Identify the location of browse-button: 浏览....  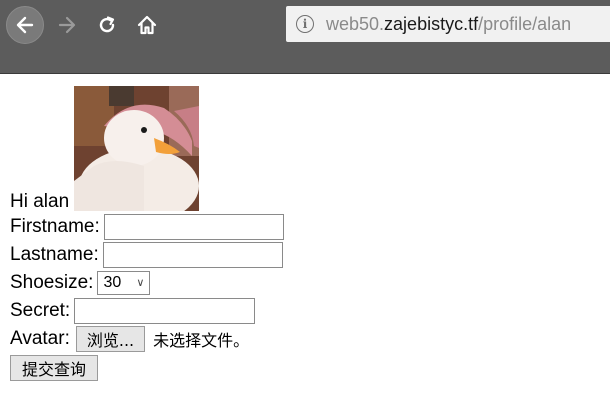
(110, 339).